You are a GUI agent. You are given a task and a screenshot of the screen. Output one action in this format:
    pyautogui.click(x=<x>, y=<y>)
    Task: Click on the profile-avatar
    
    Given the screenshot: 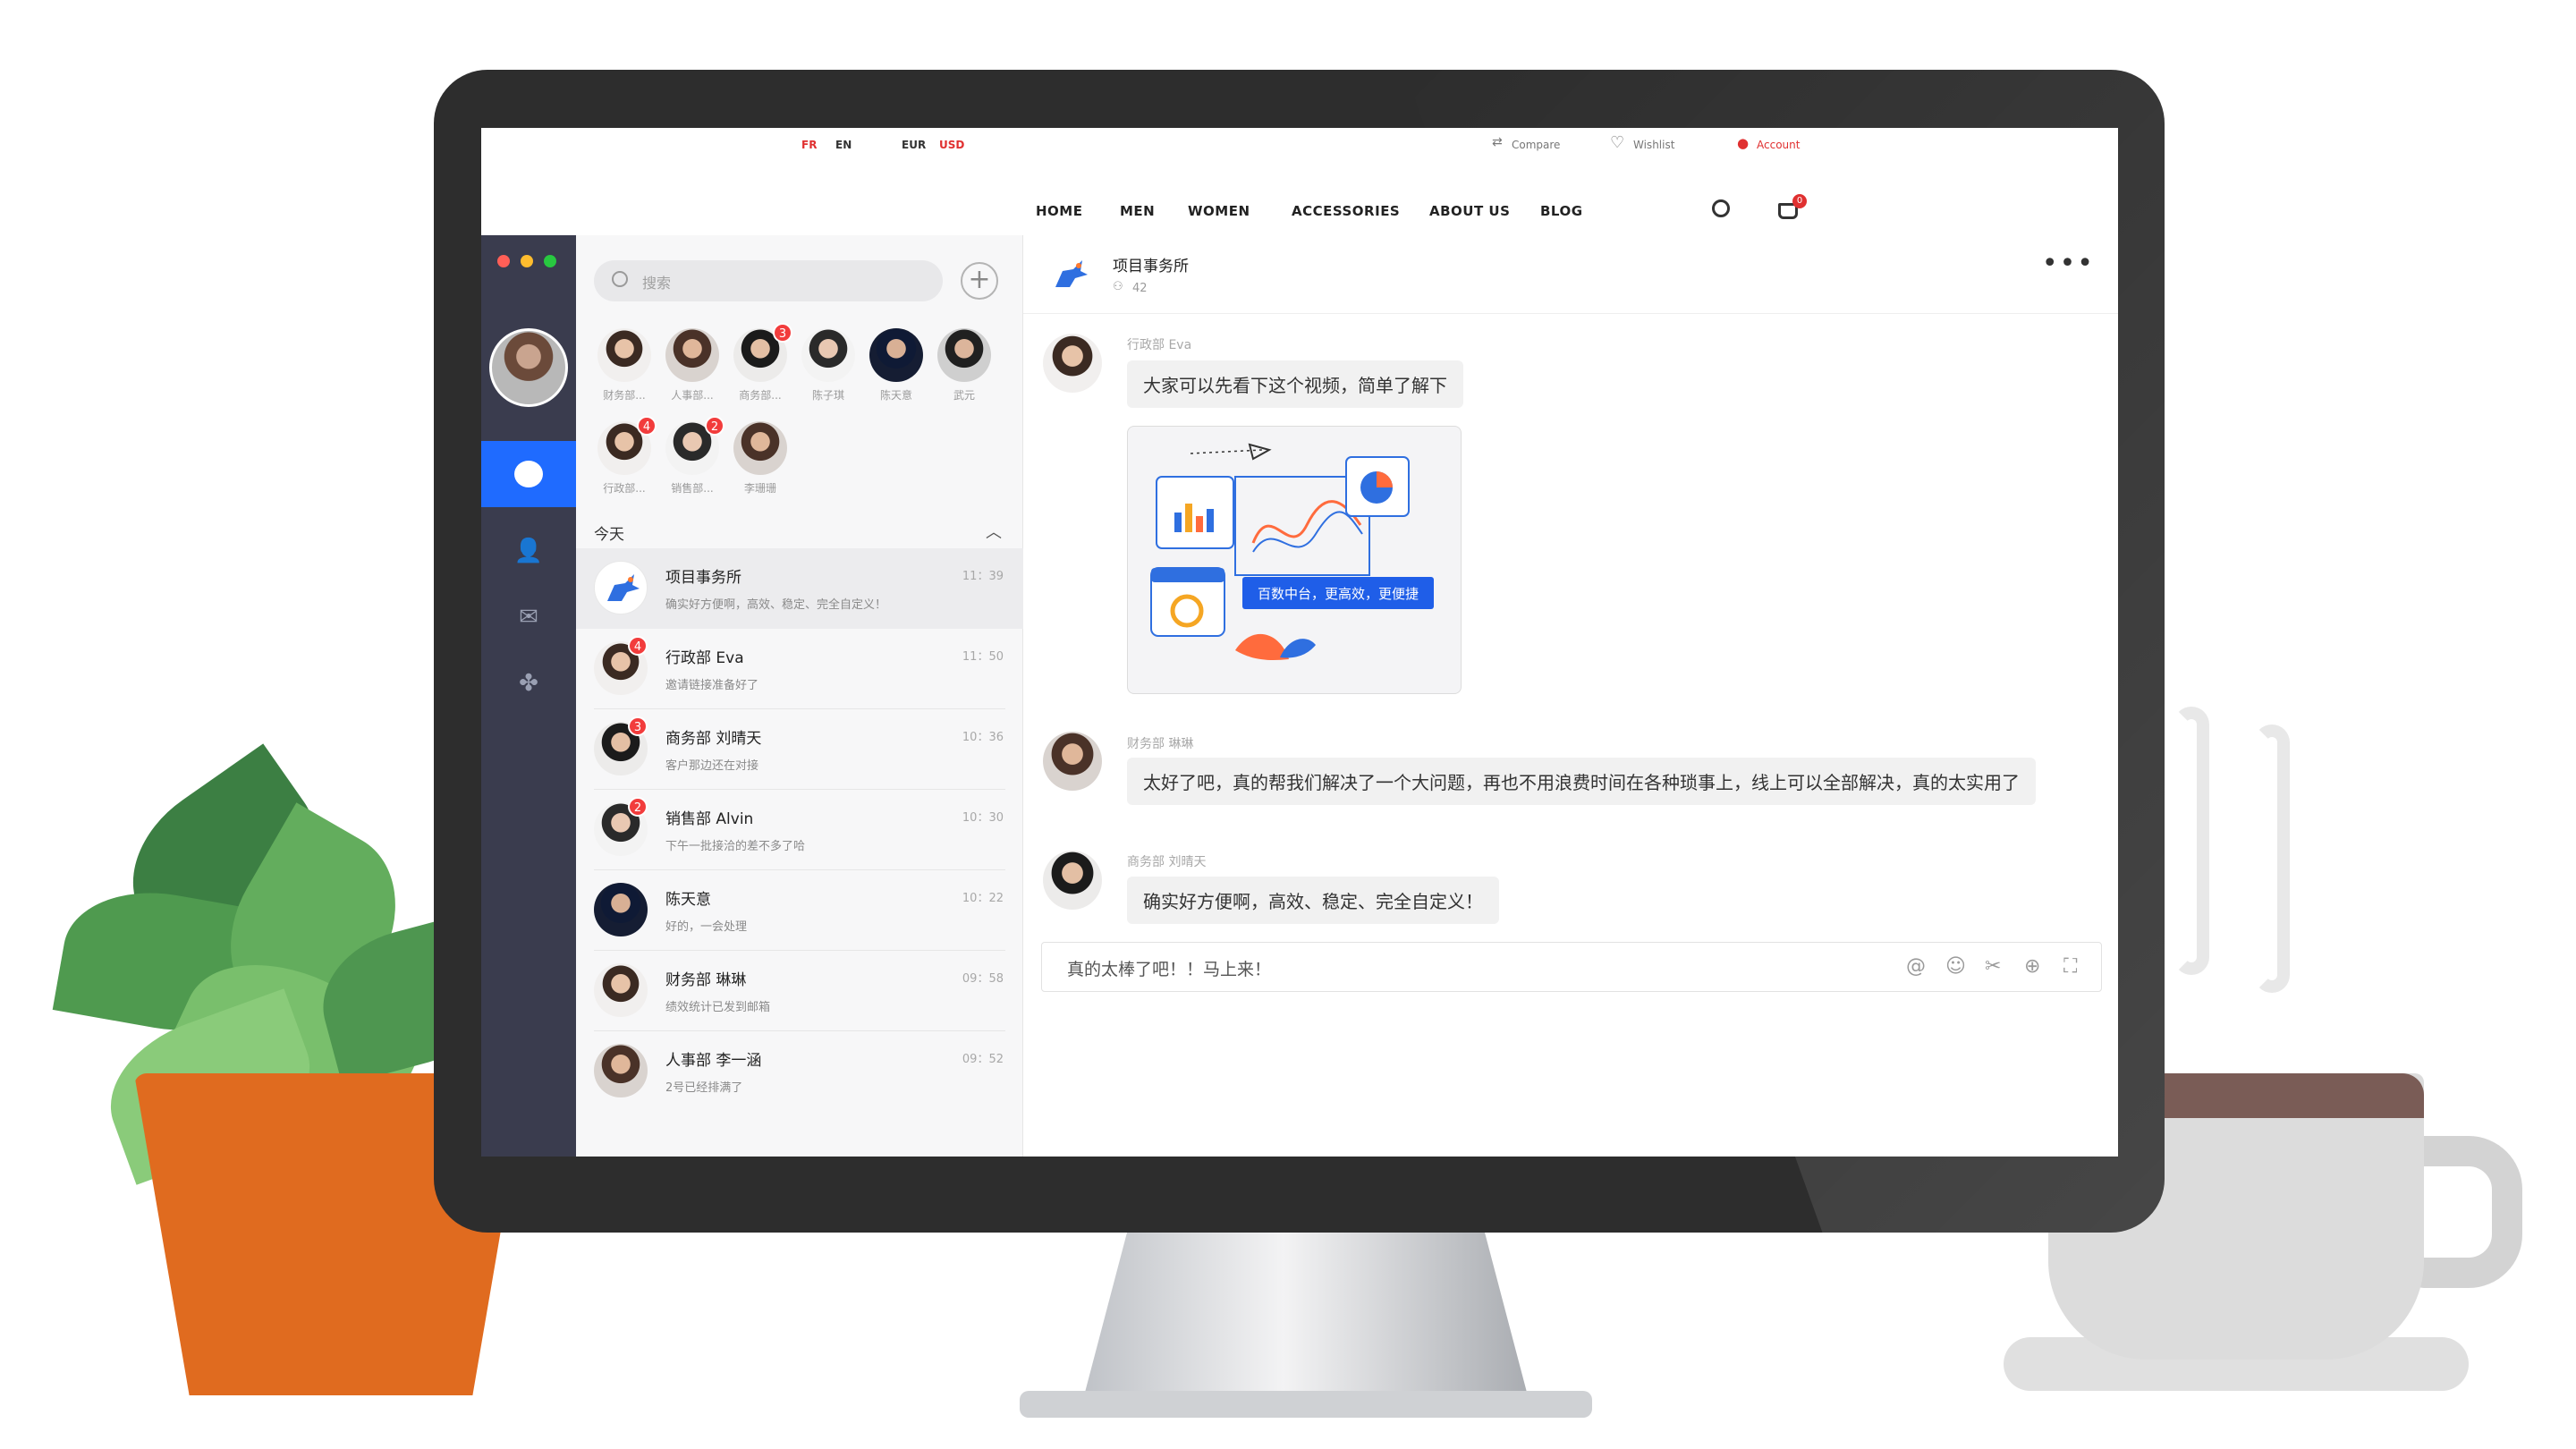 What is the action you would take?
    pyautogui.click(x=528, y=367)
    